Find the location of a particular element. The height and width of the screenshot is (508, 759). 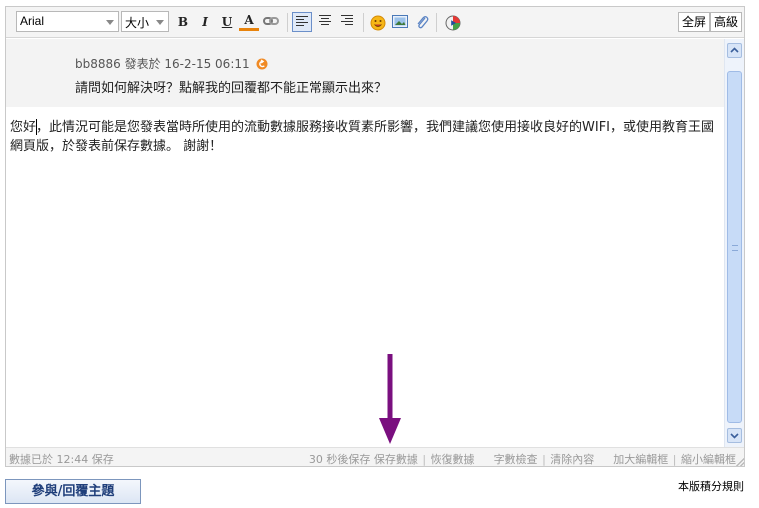

scroll-grip-icon is located at coordinates (735, 248).